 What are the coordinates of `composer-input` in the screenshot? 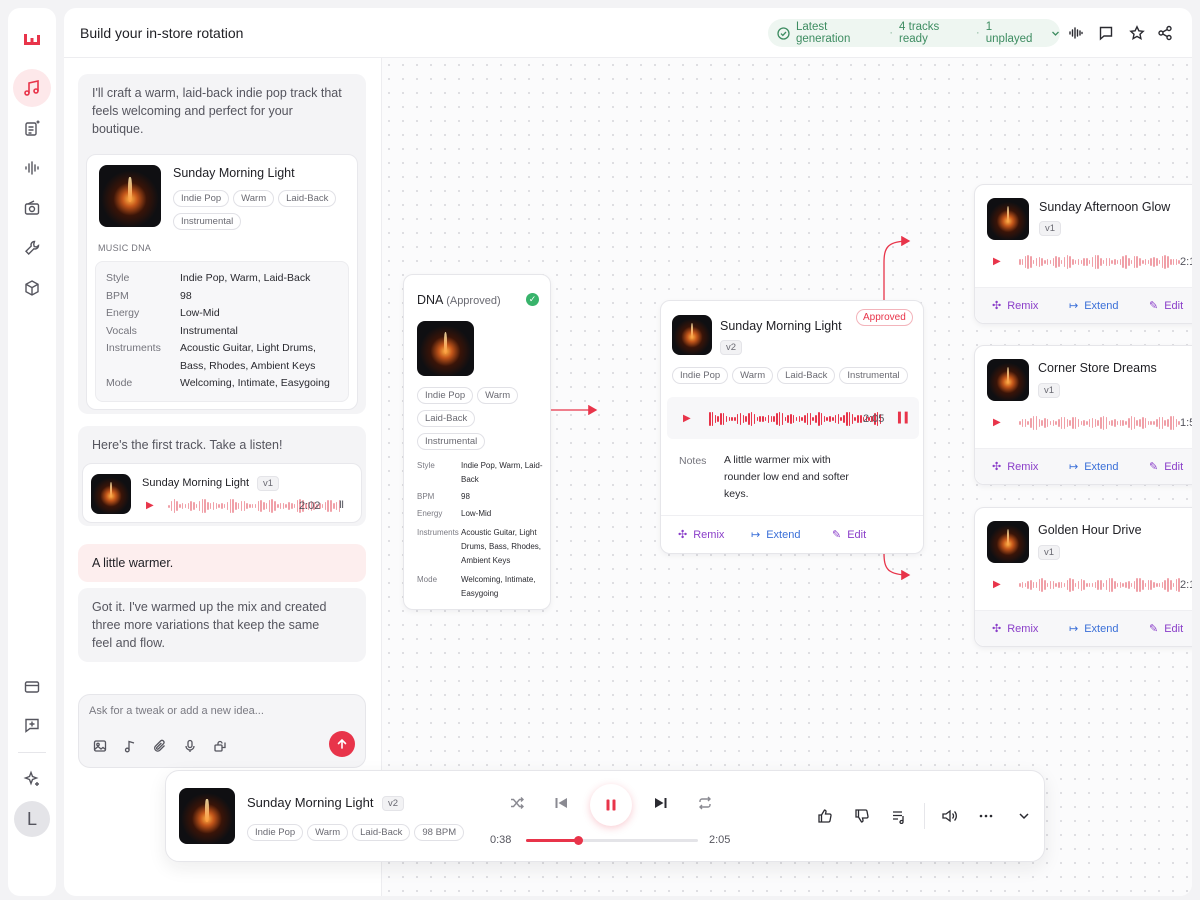 It's located at (219, 711).